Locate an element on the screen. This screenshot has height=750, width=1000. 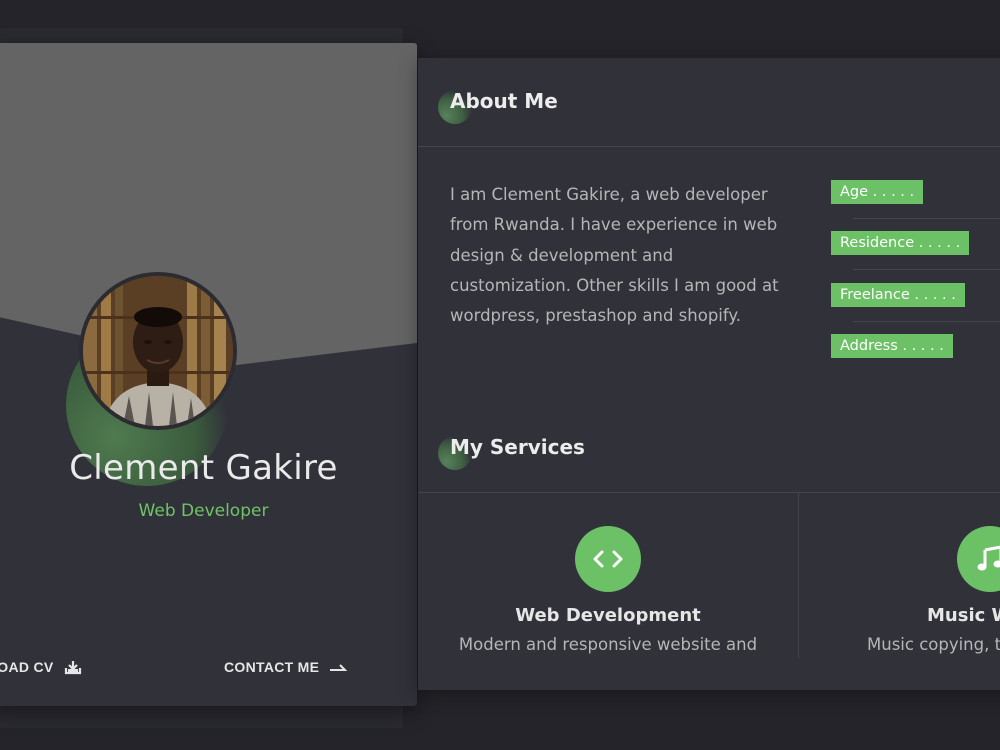
profile-role: Web Developer is located at coordinates (203, 511).